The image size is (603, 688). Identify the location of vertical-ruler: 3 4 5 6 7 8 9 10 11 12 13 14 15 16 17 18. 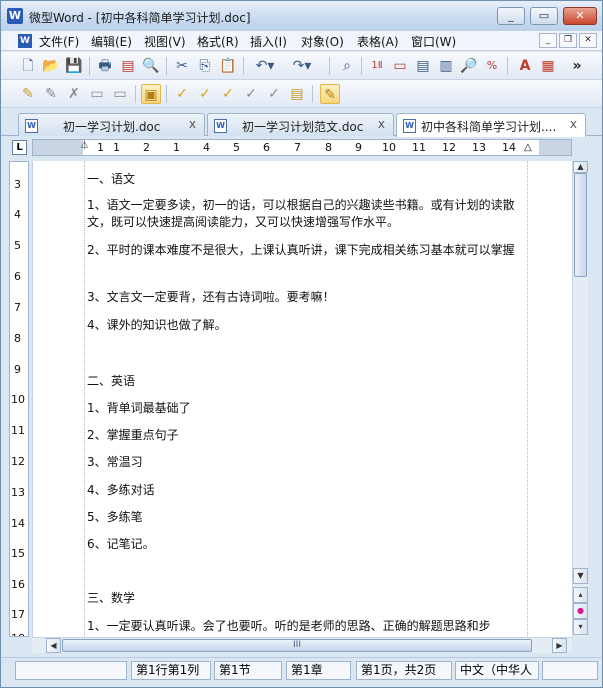
(19, 399).